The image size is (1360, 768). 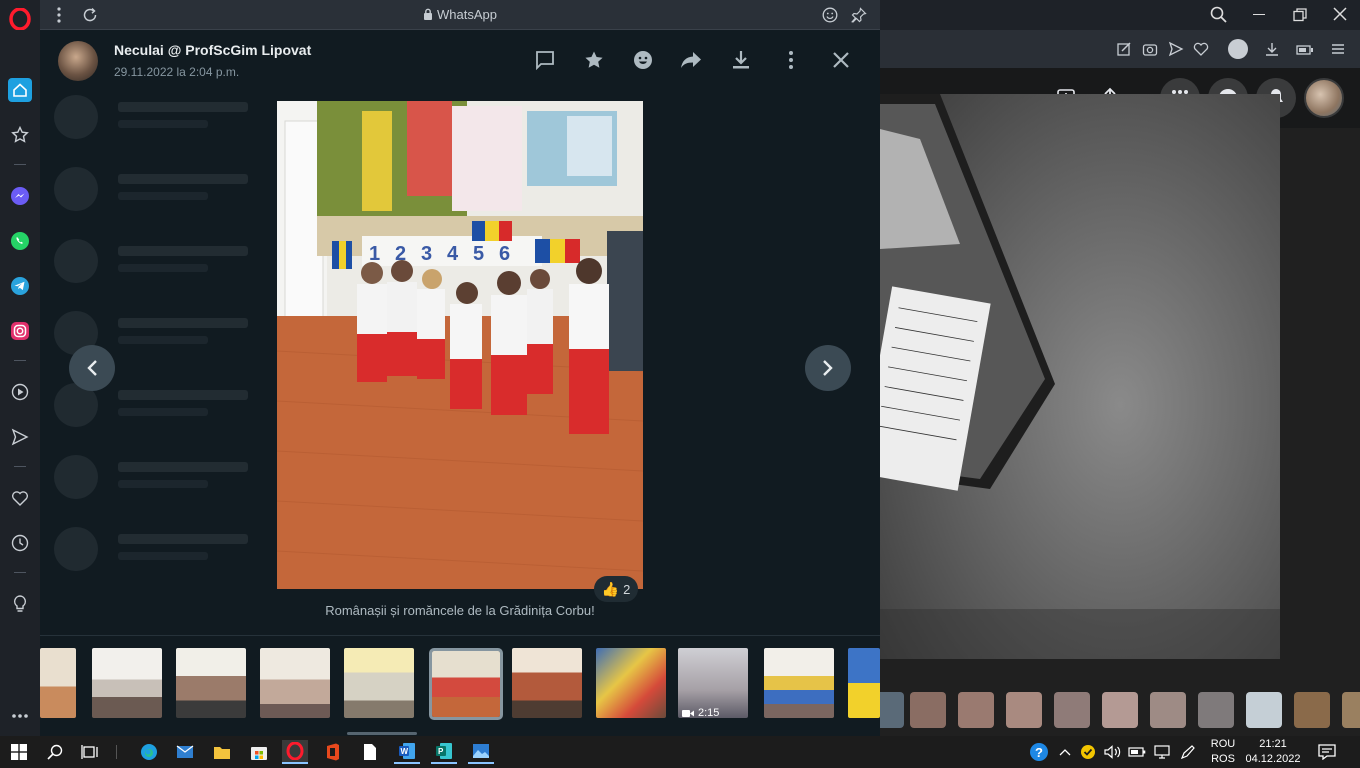 I want to click on photos-icon, so click(x=481, y=752).